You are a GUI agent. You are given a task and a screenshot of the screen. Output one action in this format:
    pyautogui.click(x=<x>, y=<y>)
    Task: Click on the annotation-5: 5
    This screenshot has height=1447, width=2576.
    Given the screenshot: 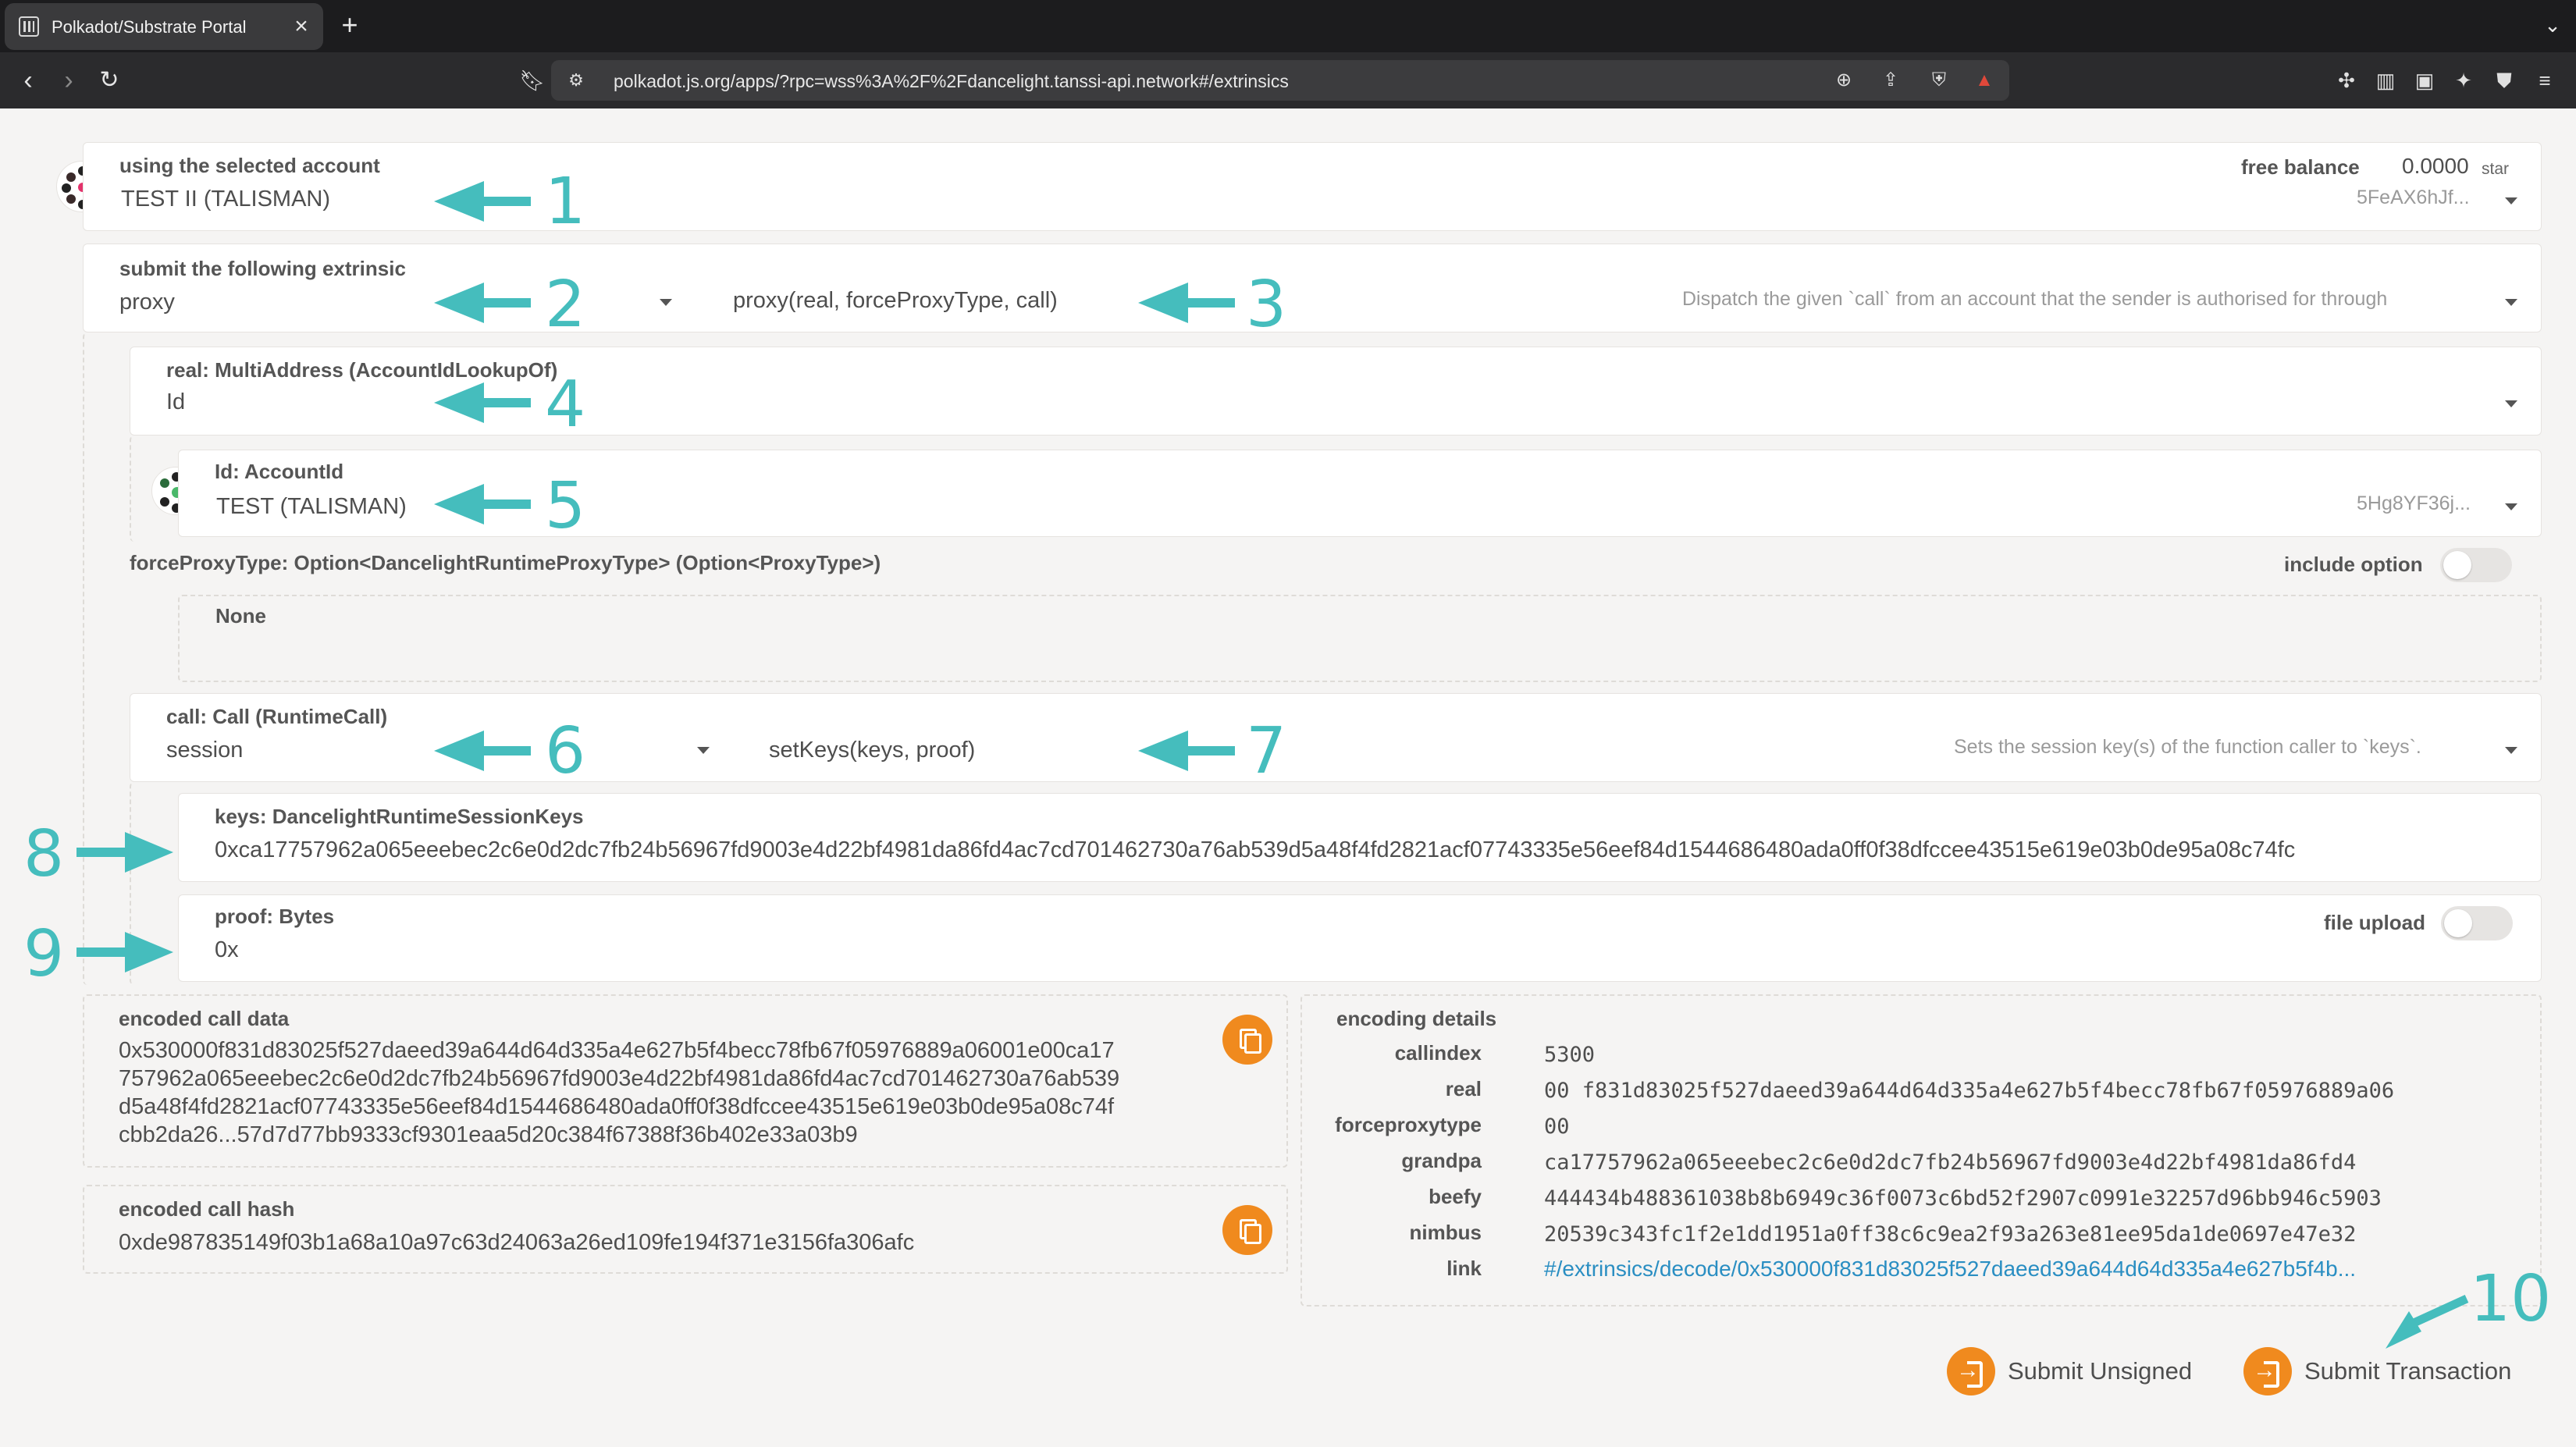 What is the action you would take?
    pyautogui.click(x=565, y=506)
    